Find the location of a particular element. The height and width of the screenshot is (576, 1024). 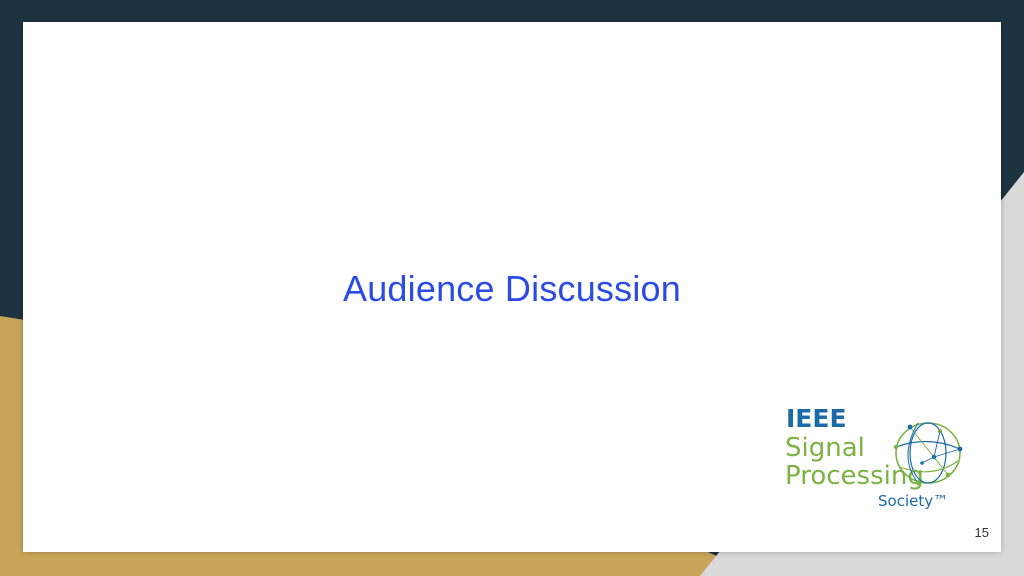

slide-title: Audience Discussion is located at coordinates (512, 288).